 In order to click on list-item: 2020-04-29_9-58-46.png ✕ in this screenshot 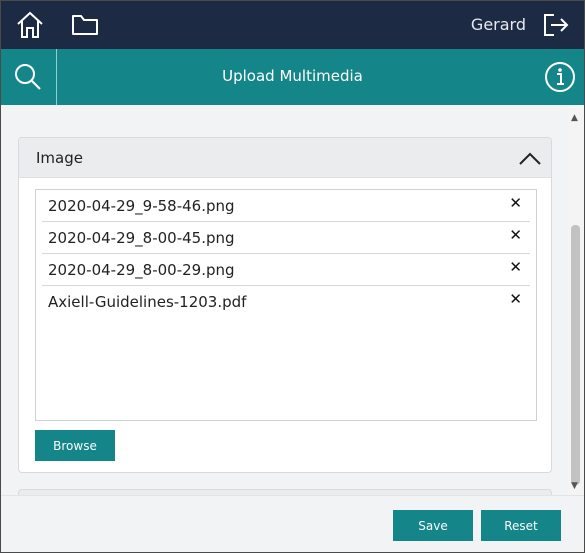, I will do `click(286, 206)`.